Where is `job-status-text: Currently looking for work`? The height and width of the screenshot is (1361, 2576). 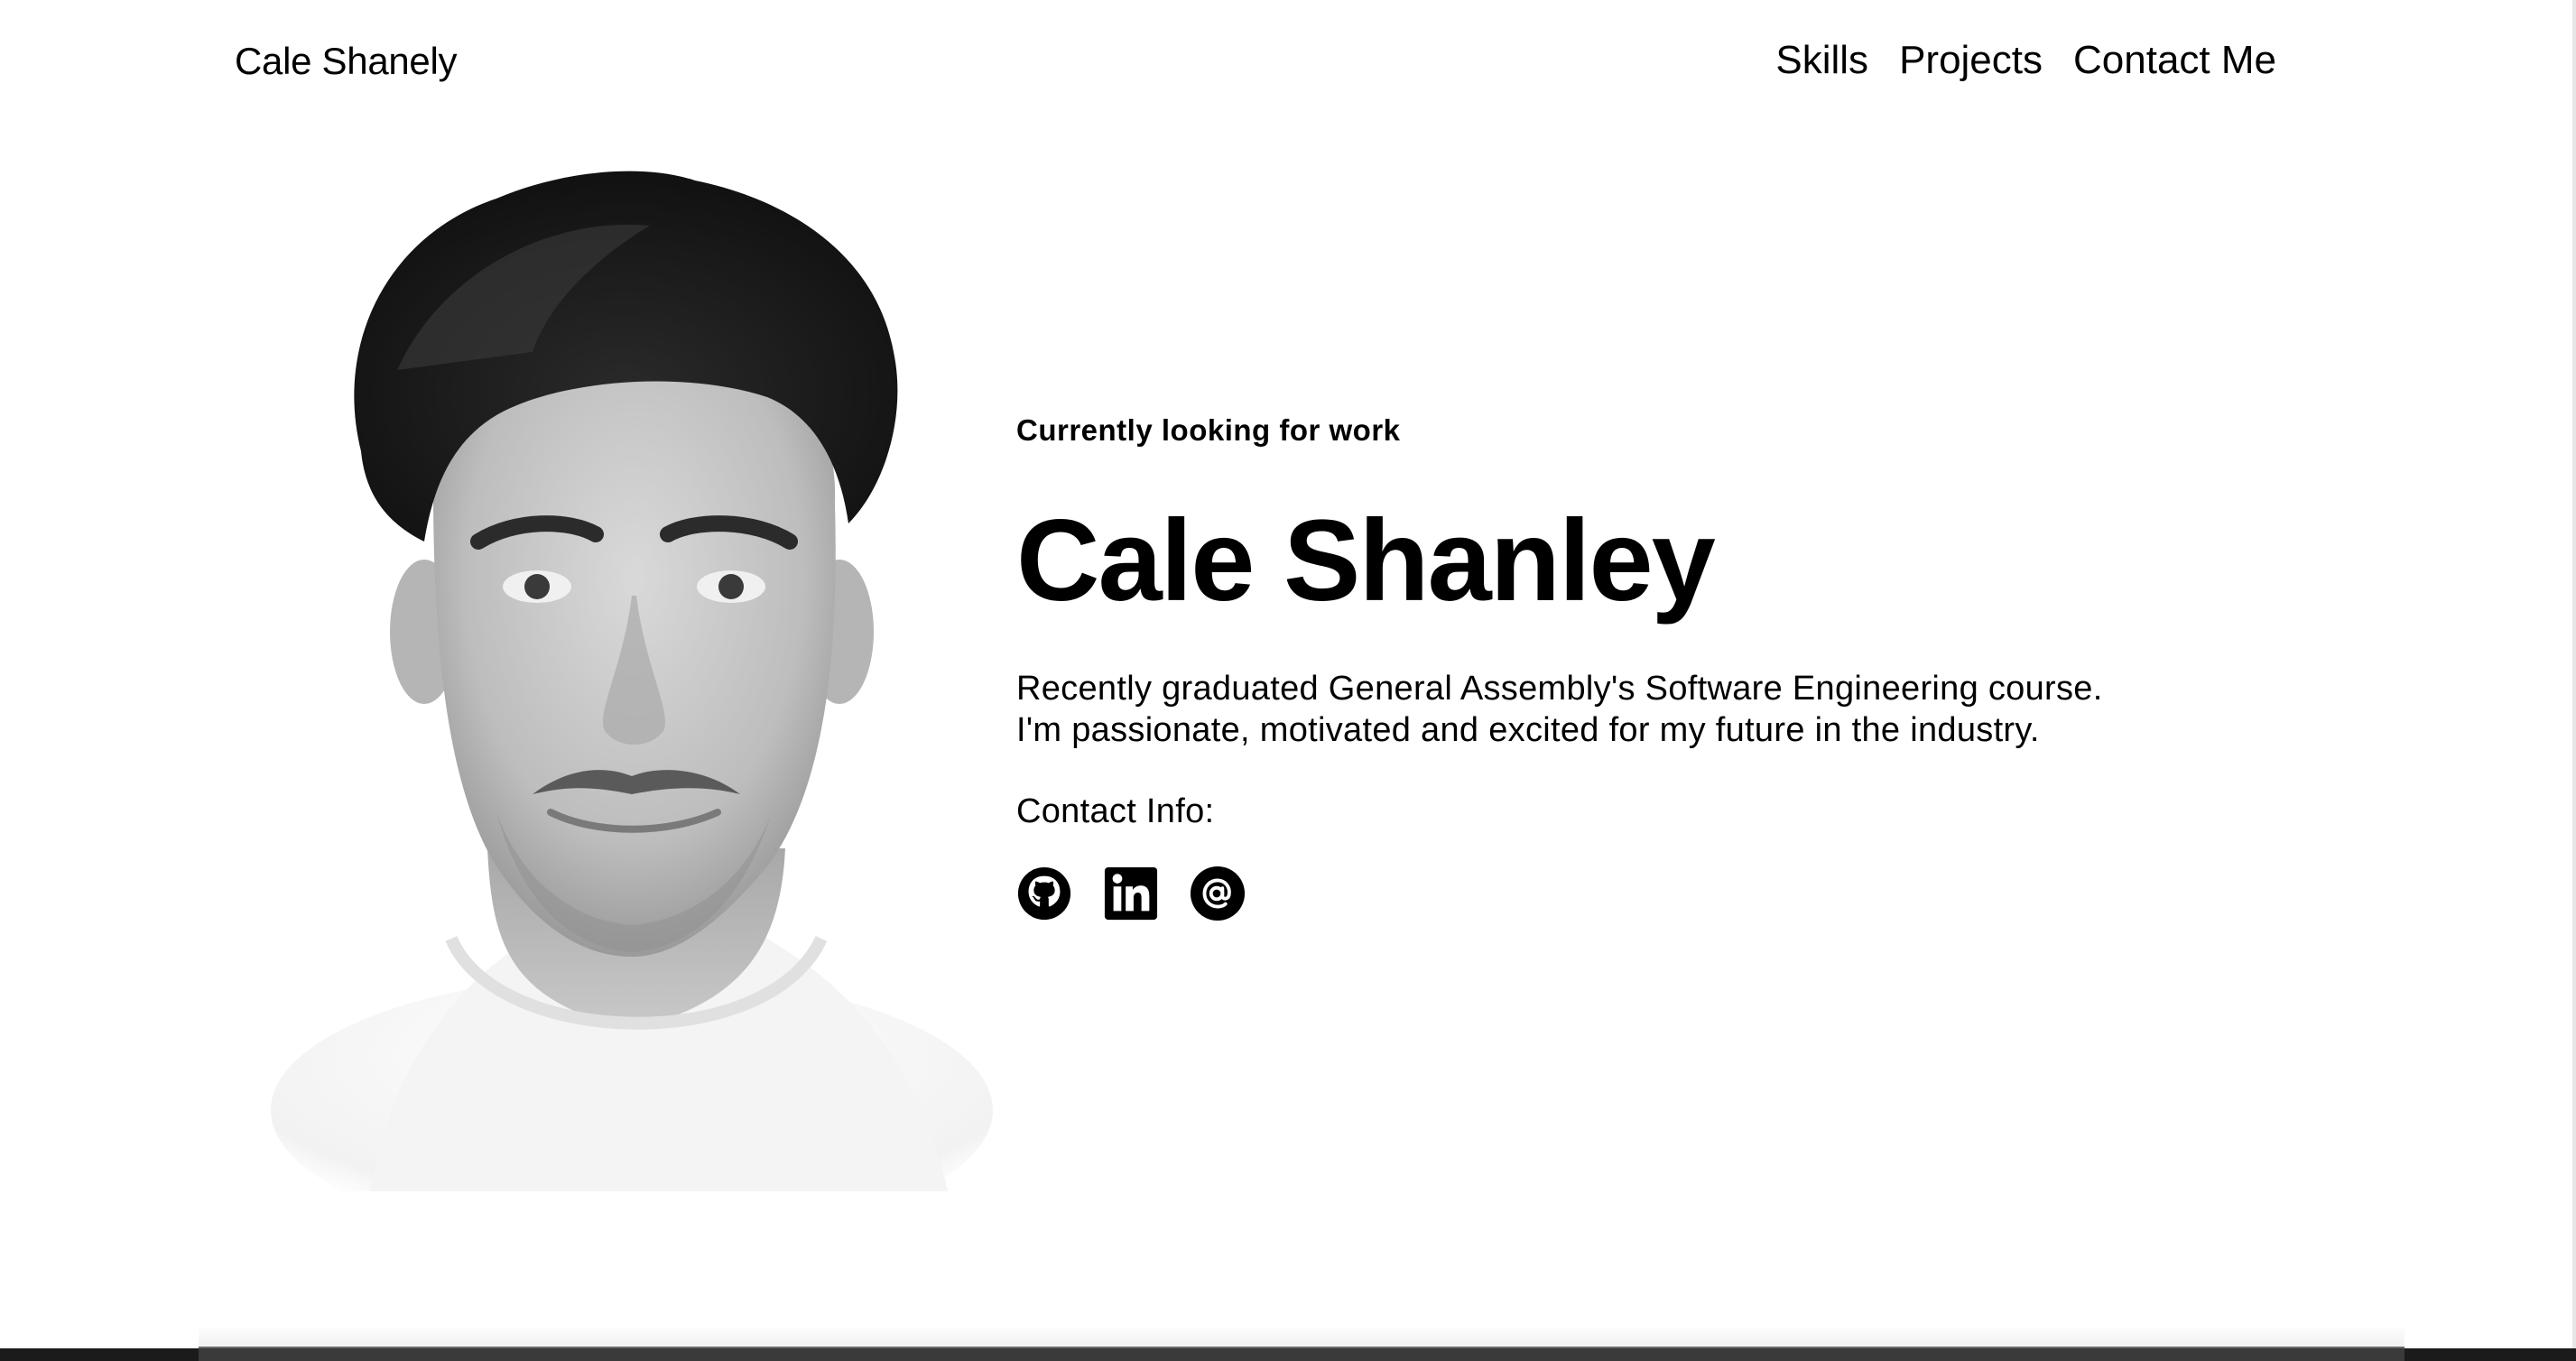 job-status-text: Currently looking for work is located at coordinates (1209, 430).